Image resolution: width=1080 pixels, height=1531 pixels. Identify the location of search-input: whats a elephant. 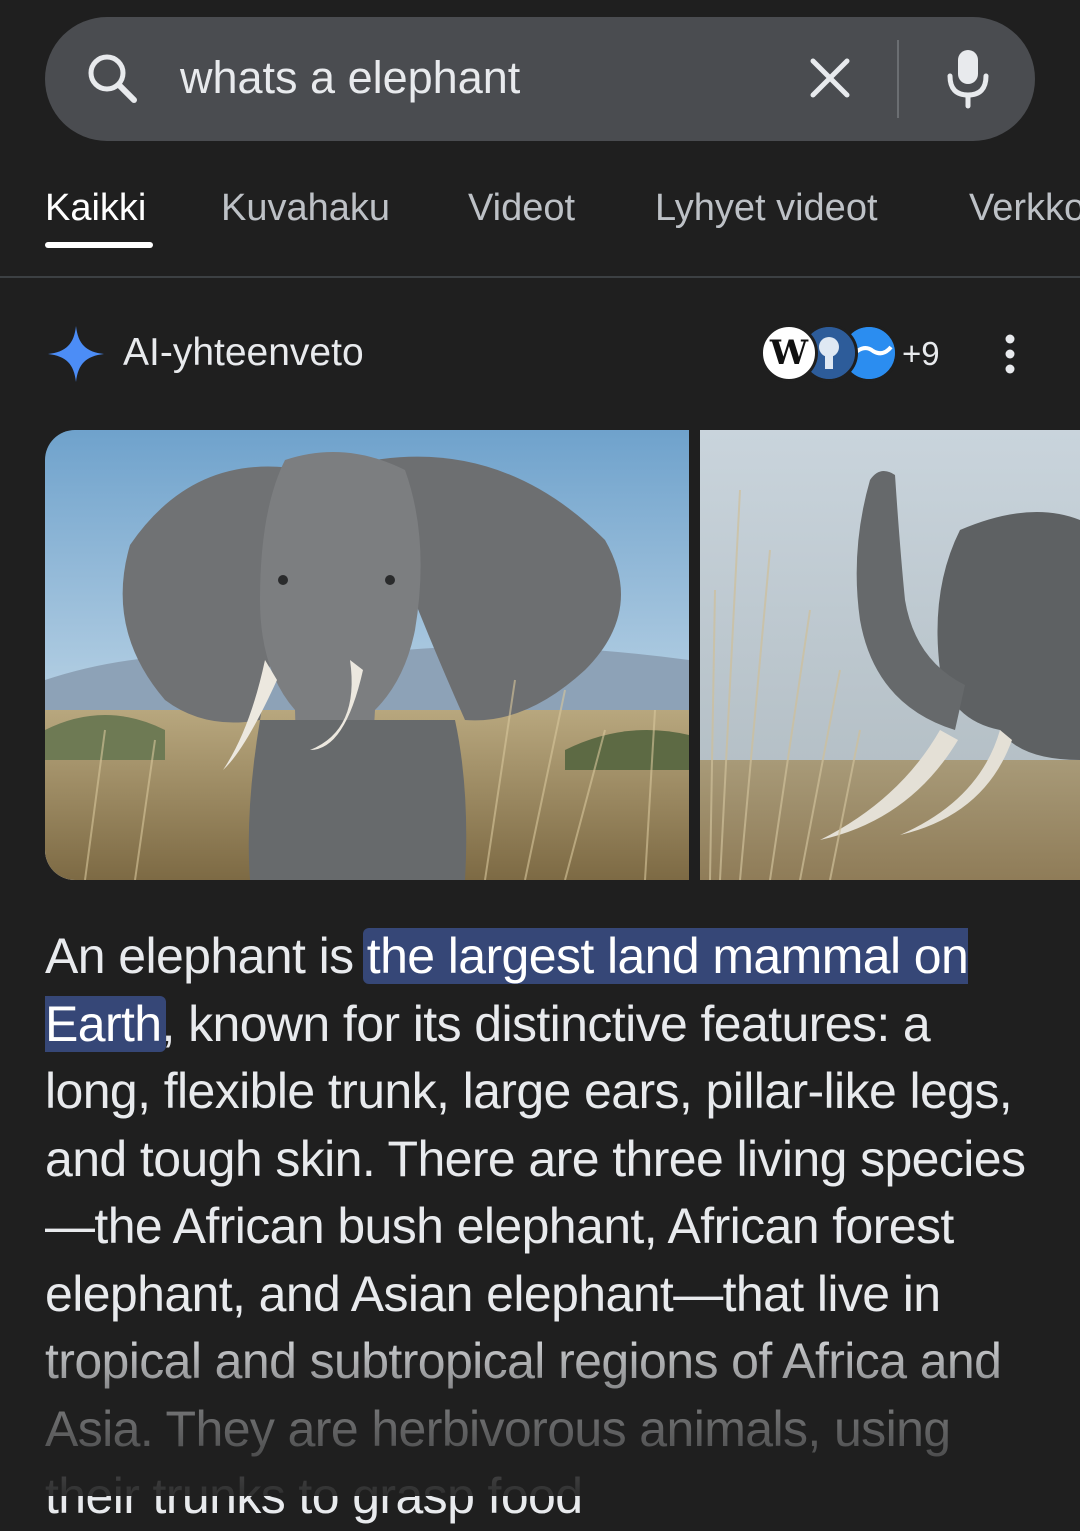
(350, 78).